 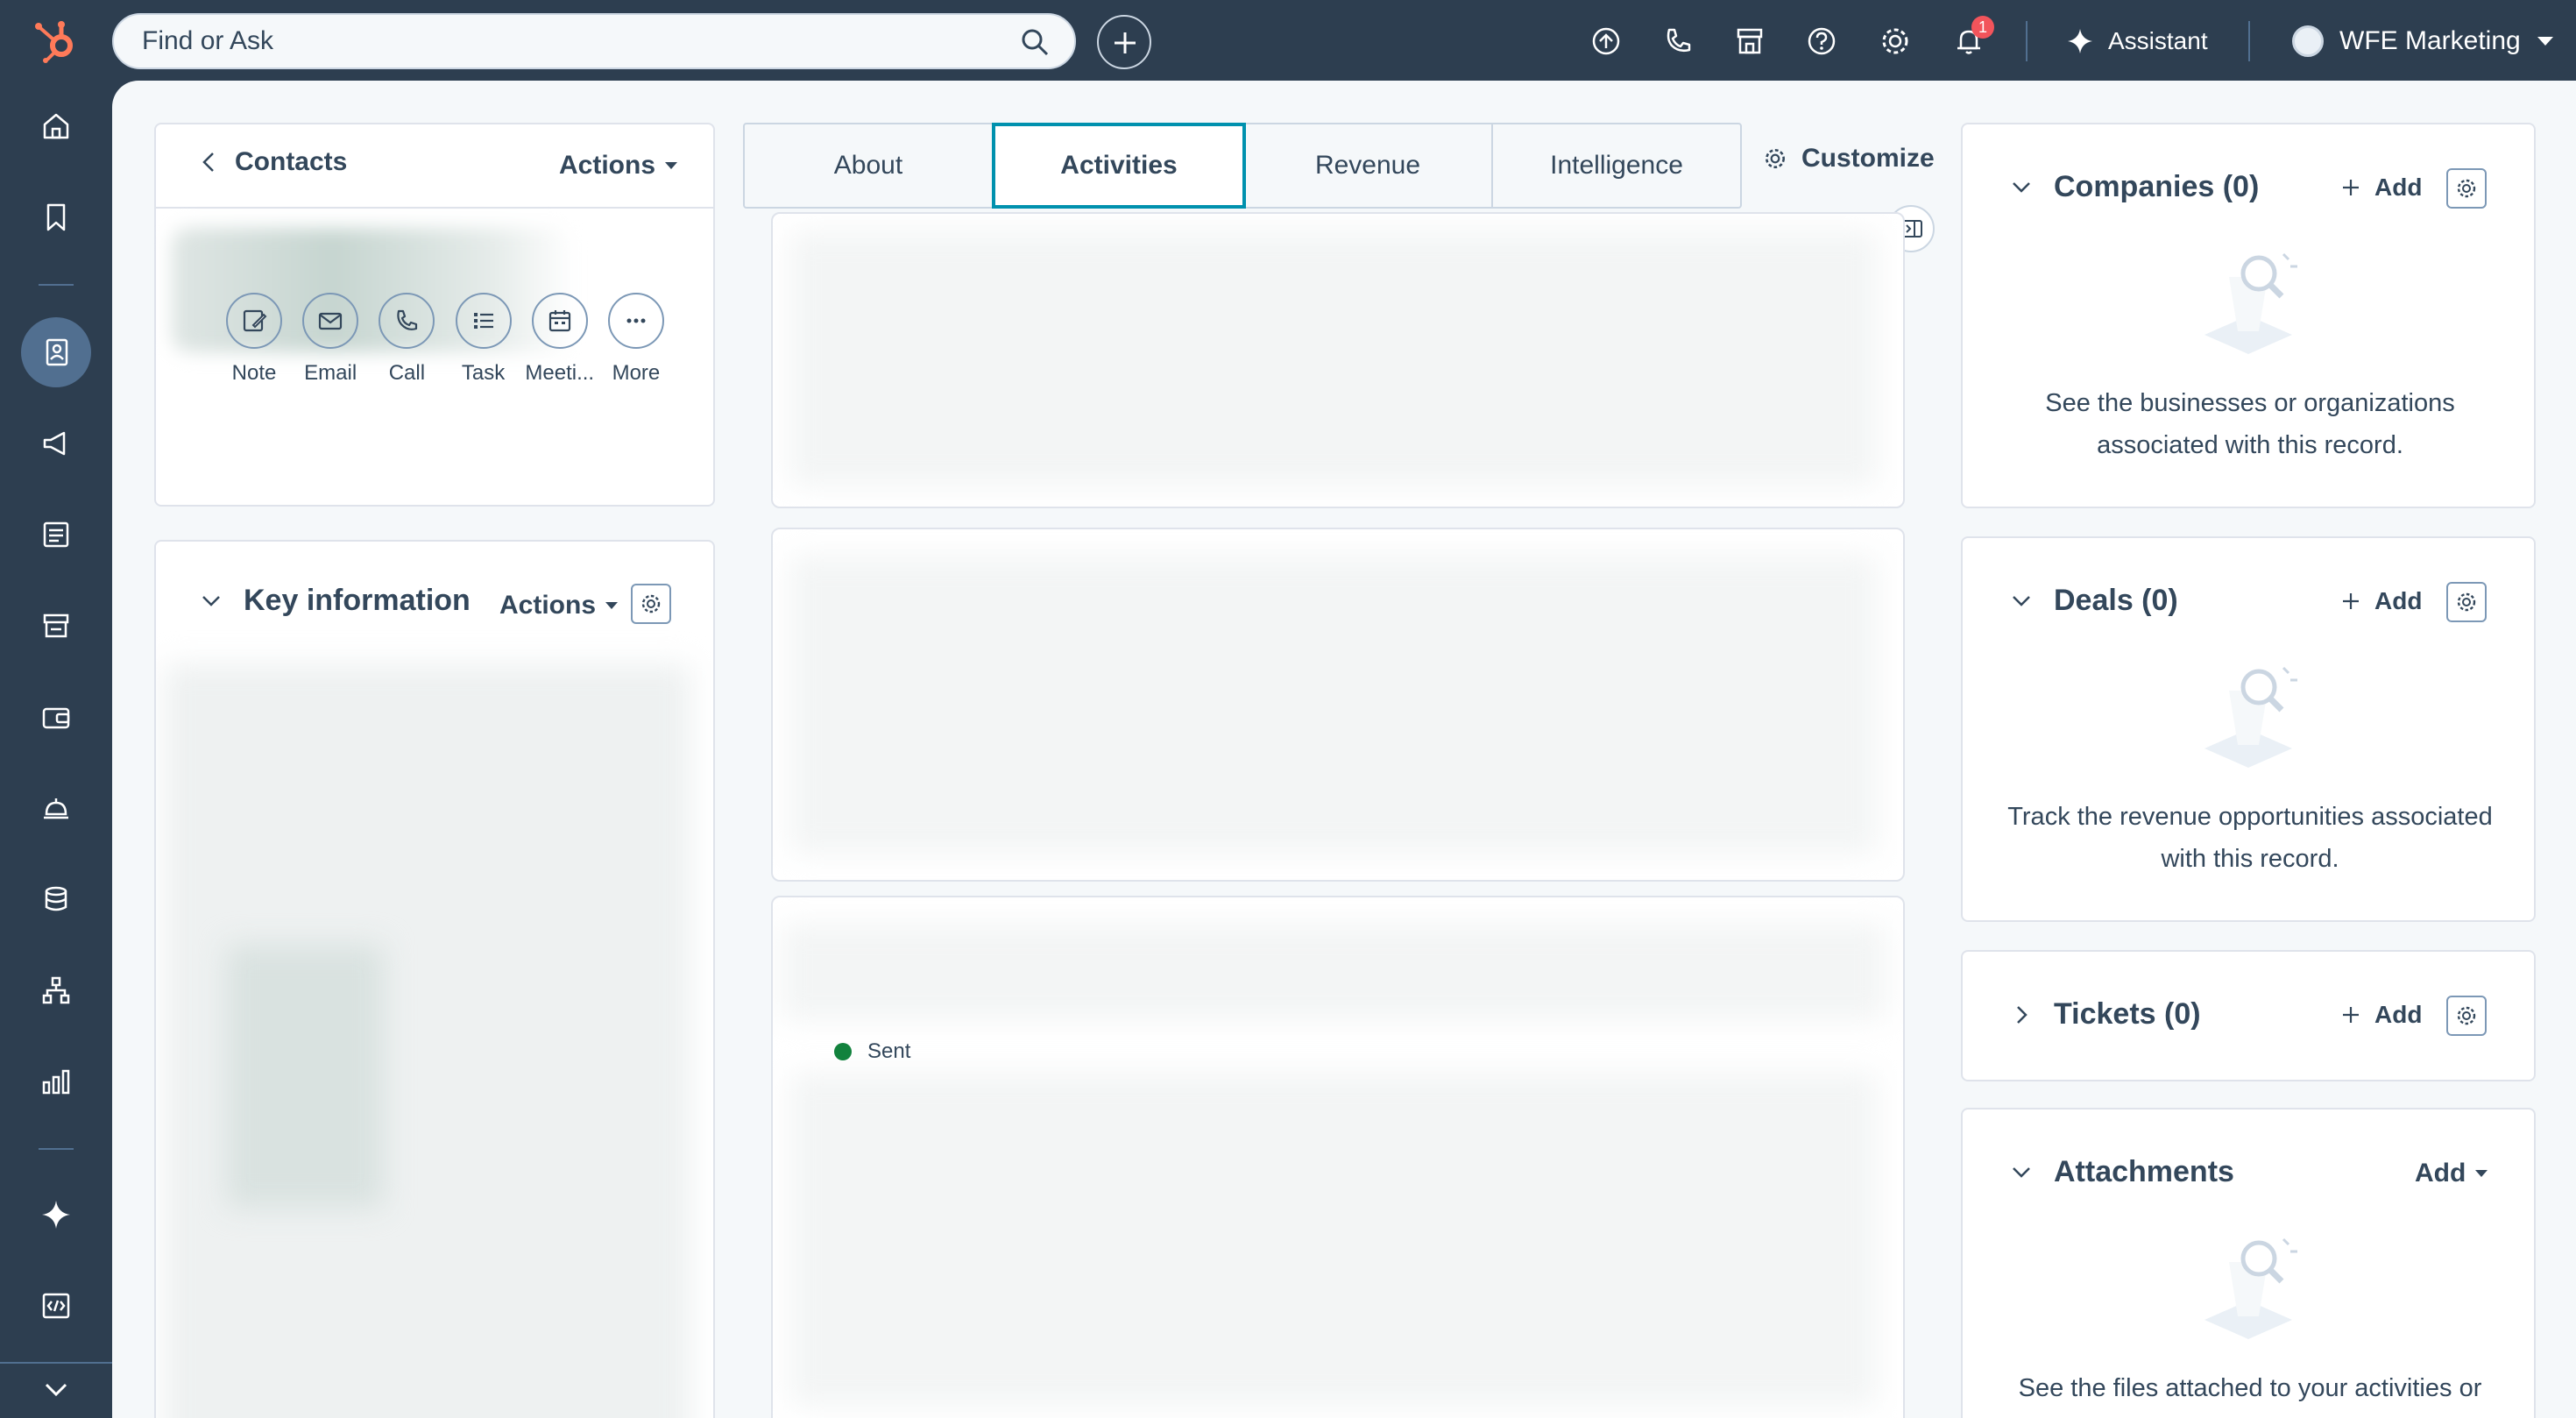 What do you see at coordinates (56, 40) in the screenshot?
I see `hubspot-logo-icon` at bounding box center [56, 40].